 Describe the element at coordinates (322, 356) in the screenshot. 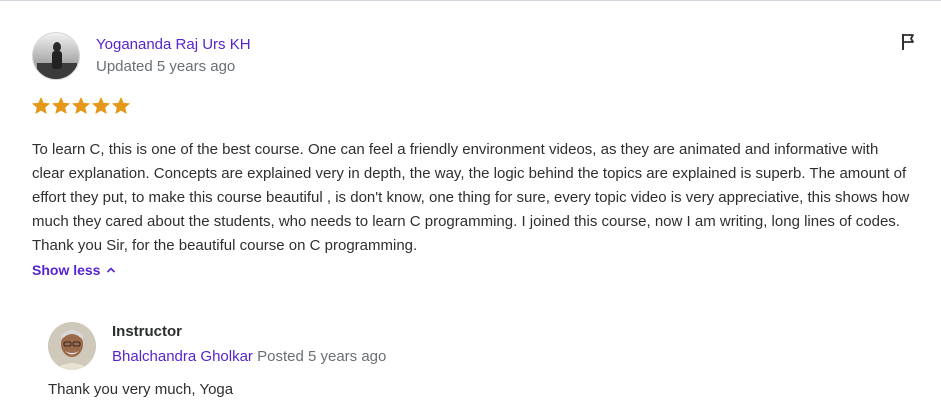

I see `response-posted-time: Posted 5 years ago` at that location.